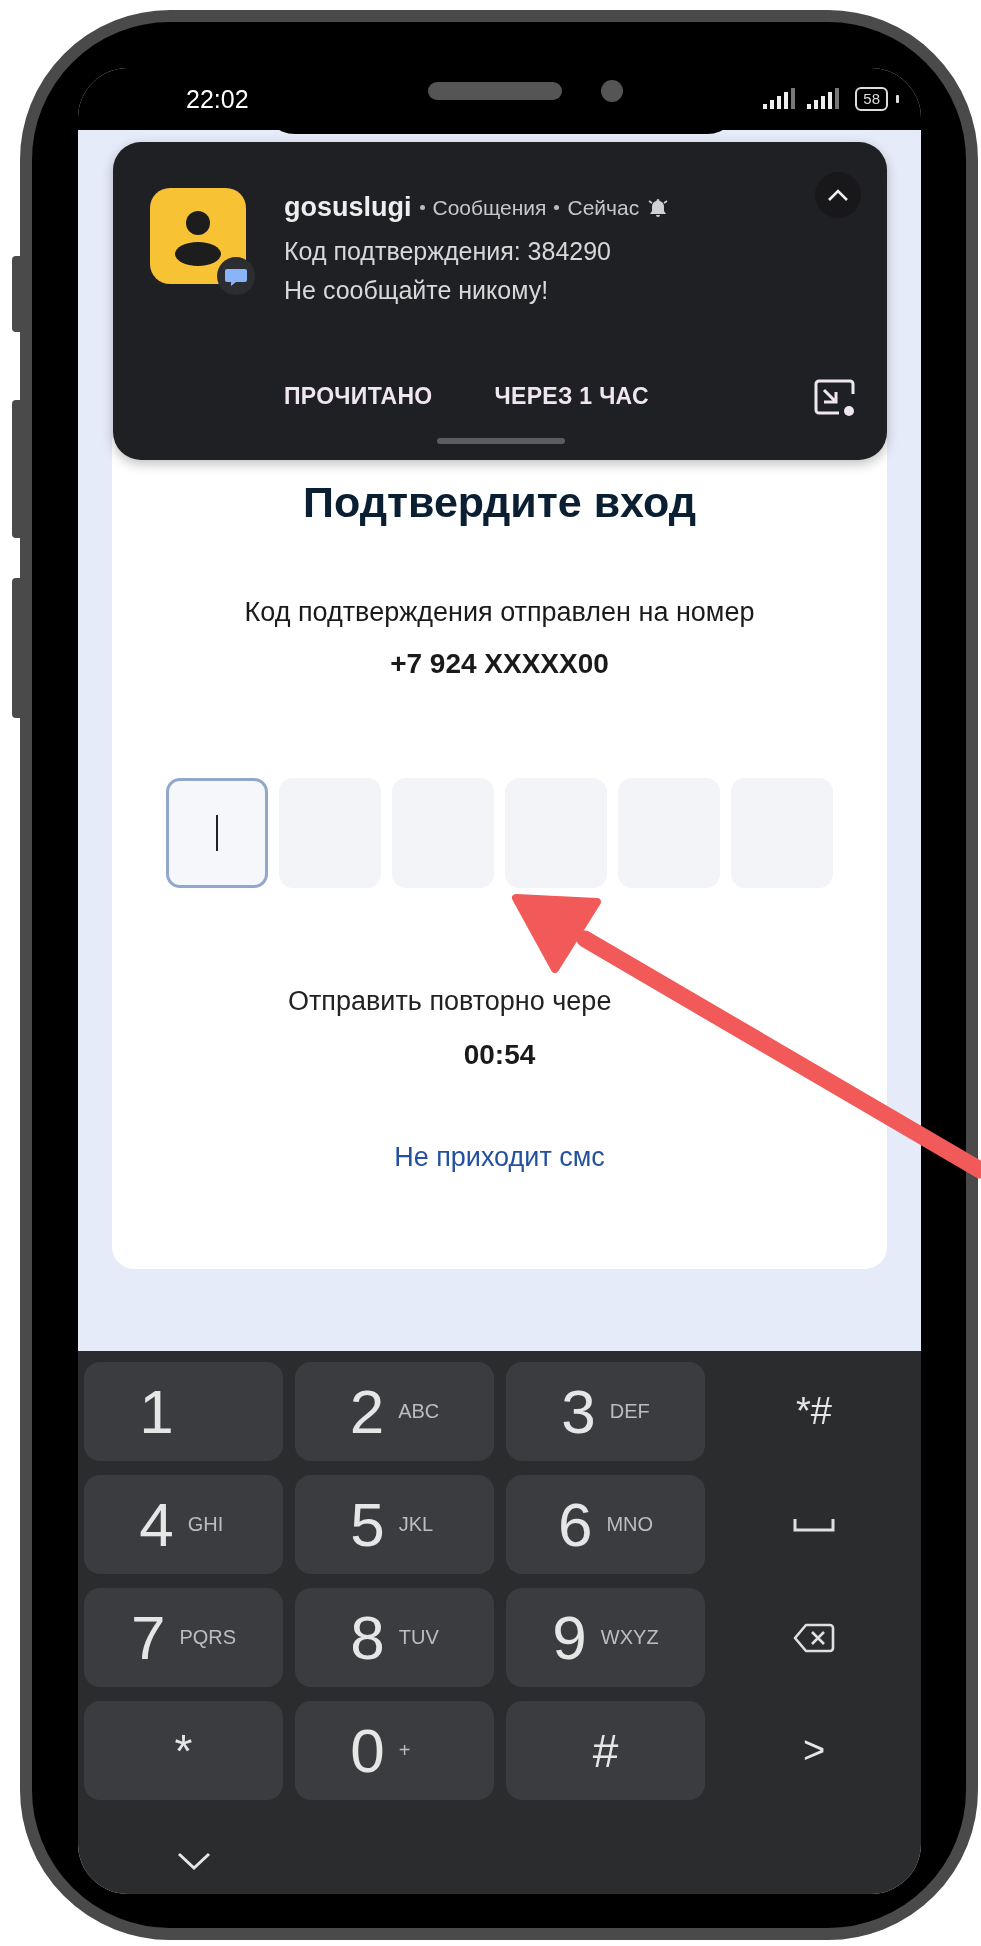 This screenshot has height=1946, width=981. I want to click on keypad-key: 9 WXYZ, so click(605, 1637).